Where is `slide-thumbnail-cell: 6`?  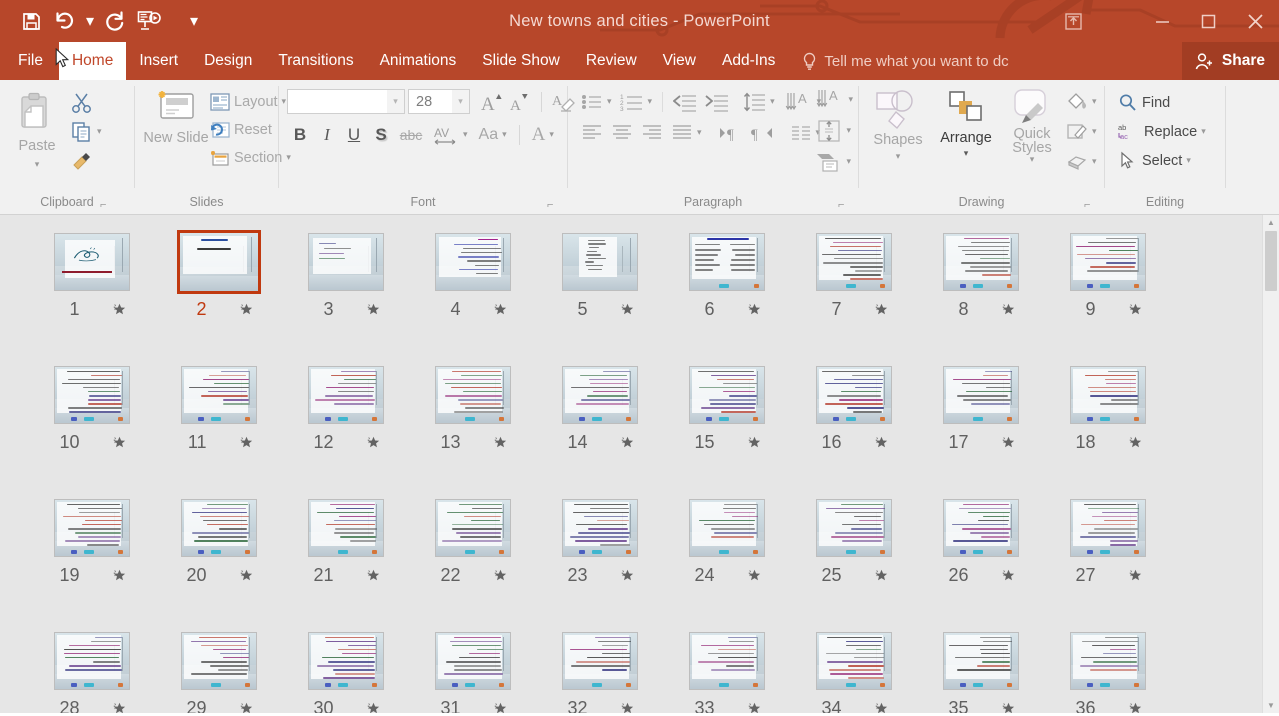
slide-thumbnail-cell: 6 is located at coordinates (726, 299).